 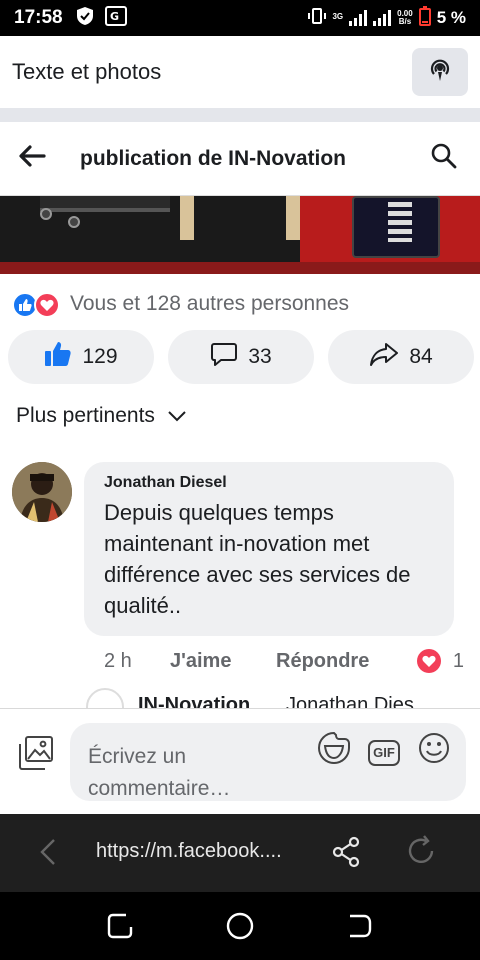 I want to click on emoji-button, so click(x=434, y=752).